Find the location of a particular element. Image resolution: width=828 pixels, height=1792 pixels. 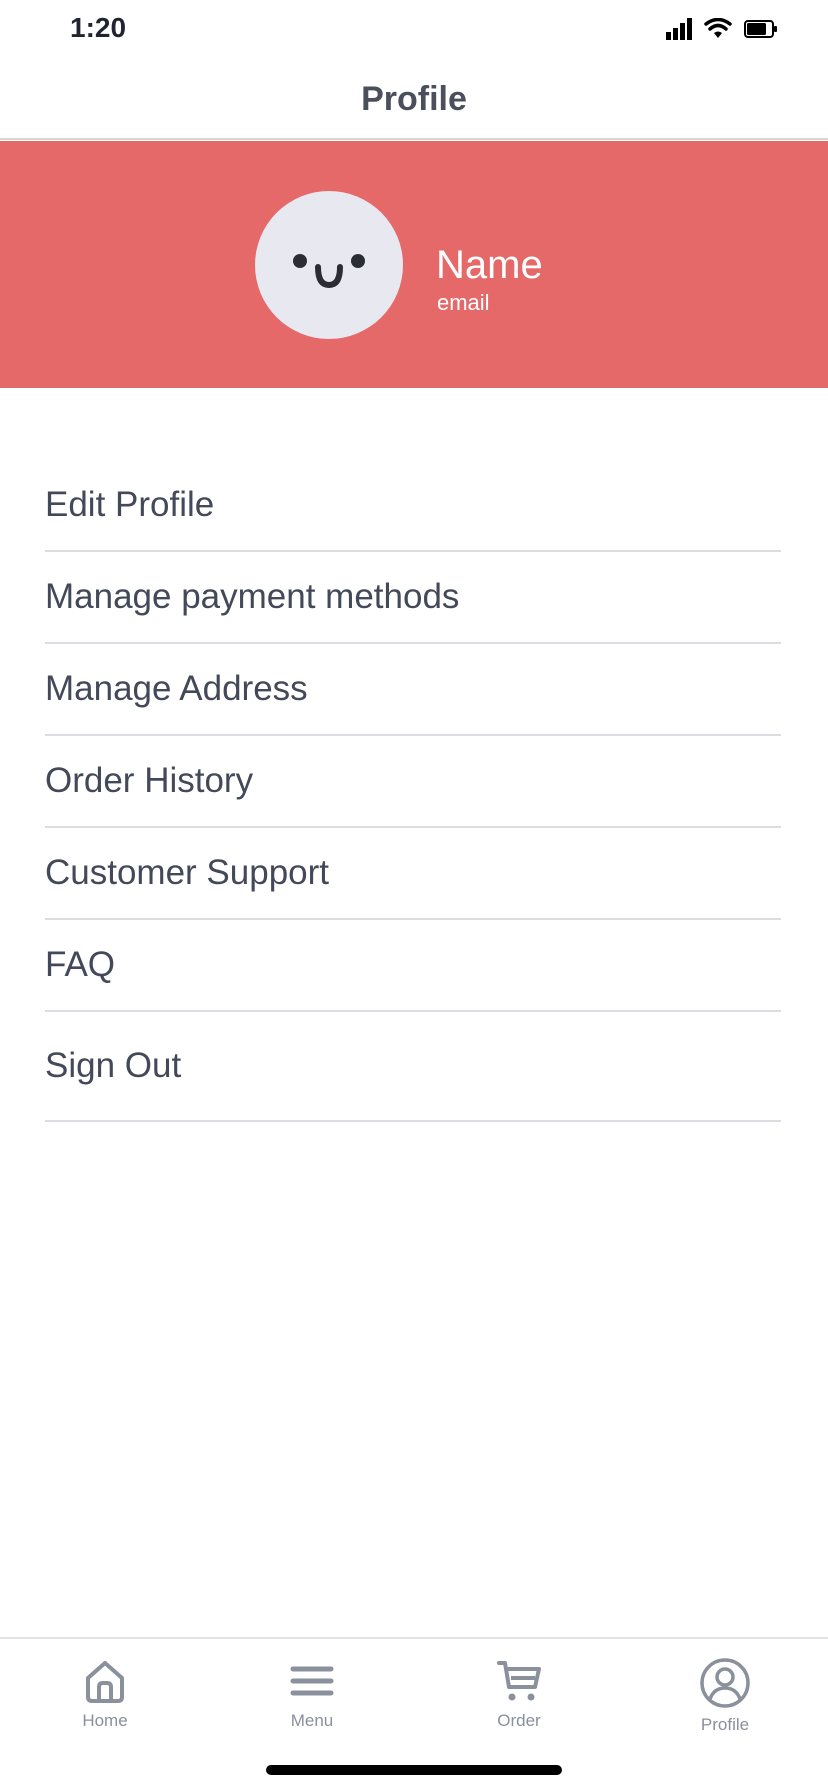

menu-item-label: Order History is located at coordinates (149, 780).